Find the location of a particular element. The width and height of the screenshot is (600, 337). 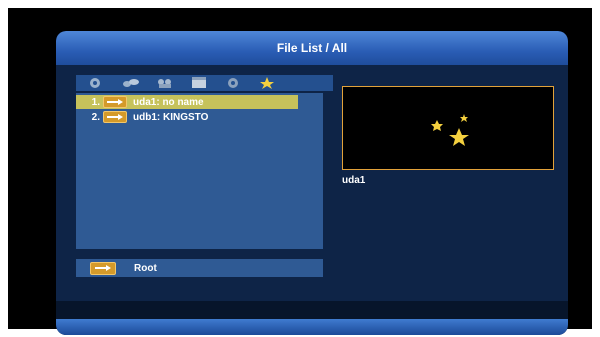

list-item: 2. udb1: KINGSTO is located at coordinates (187, 117).